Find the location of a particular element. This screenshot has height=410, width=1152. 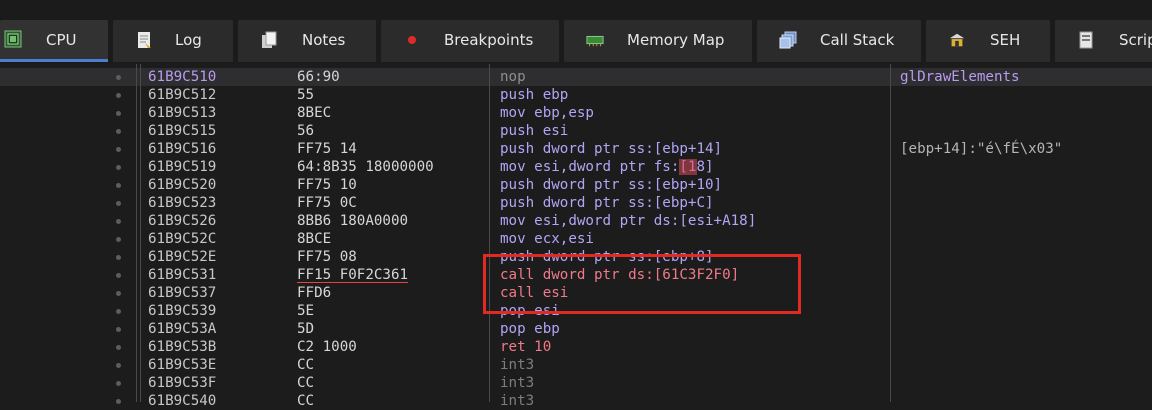

notes-icon is located at coordinates (269, 39).